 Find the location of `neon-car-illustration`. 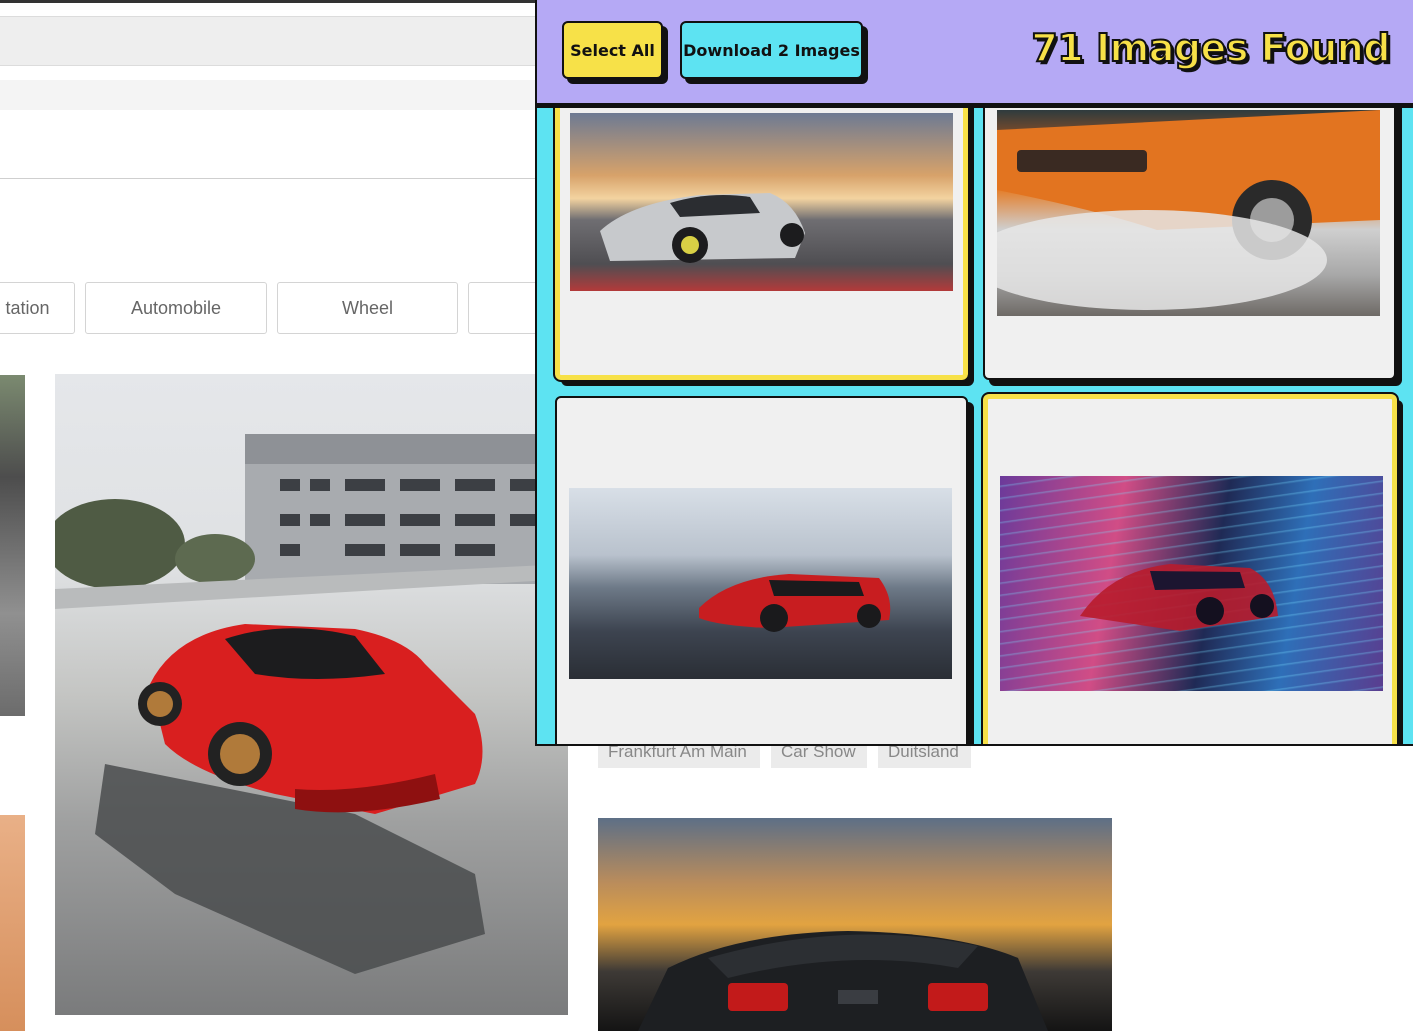

neon-car-illustration is located at coordinates (1179, 597).